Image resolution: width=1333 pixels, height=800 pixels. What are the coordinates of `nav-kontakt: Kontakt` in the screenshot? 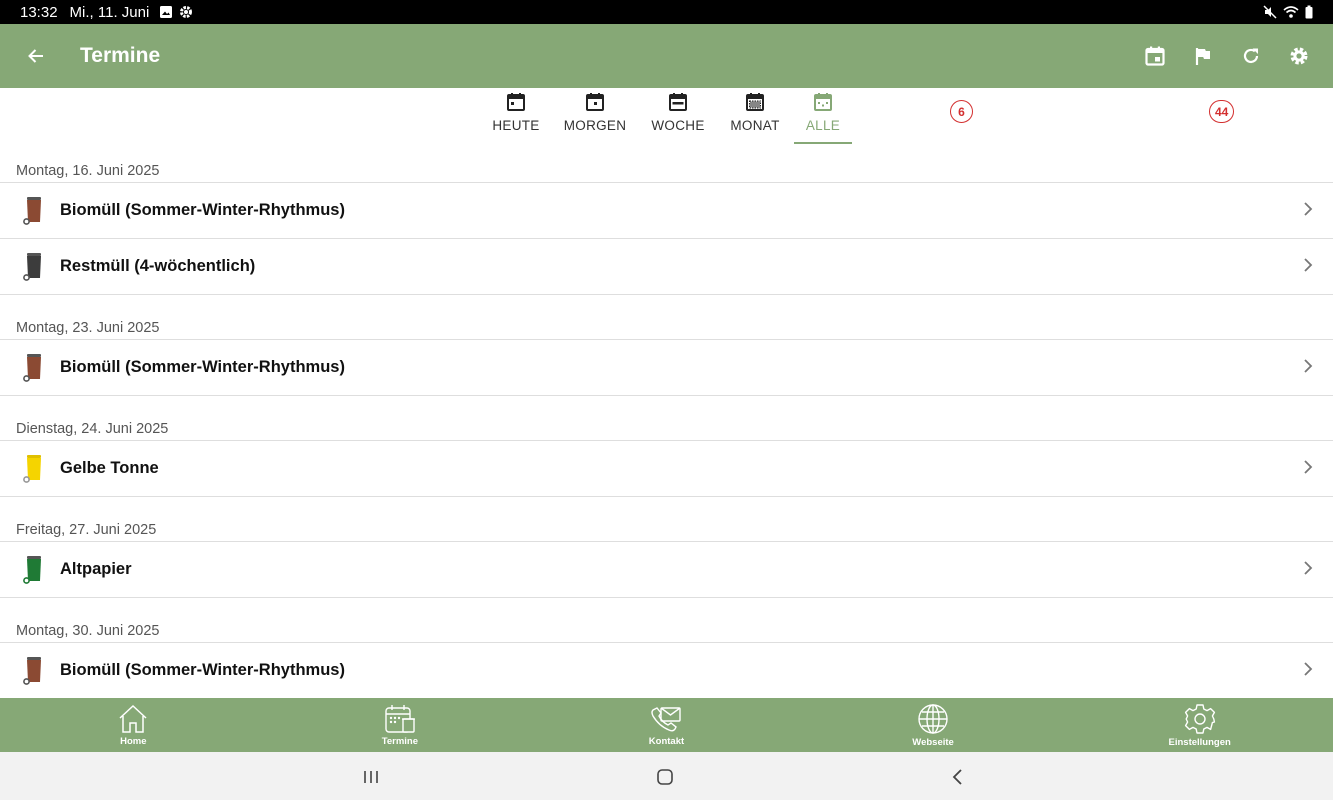 It's located at (666, 725).